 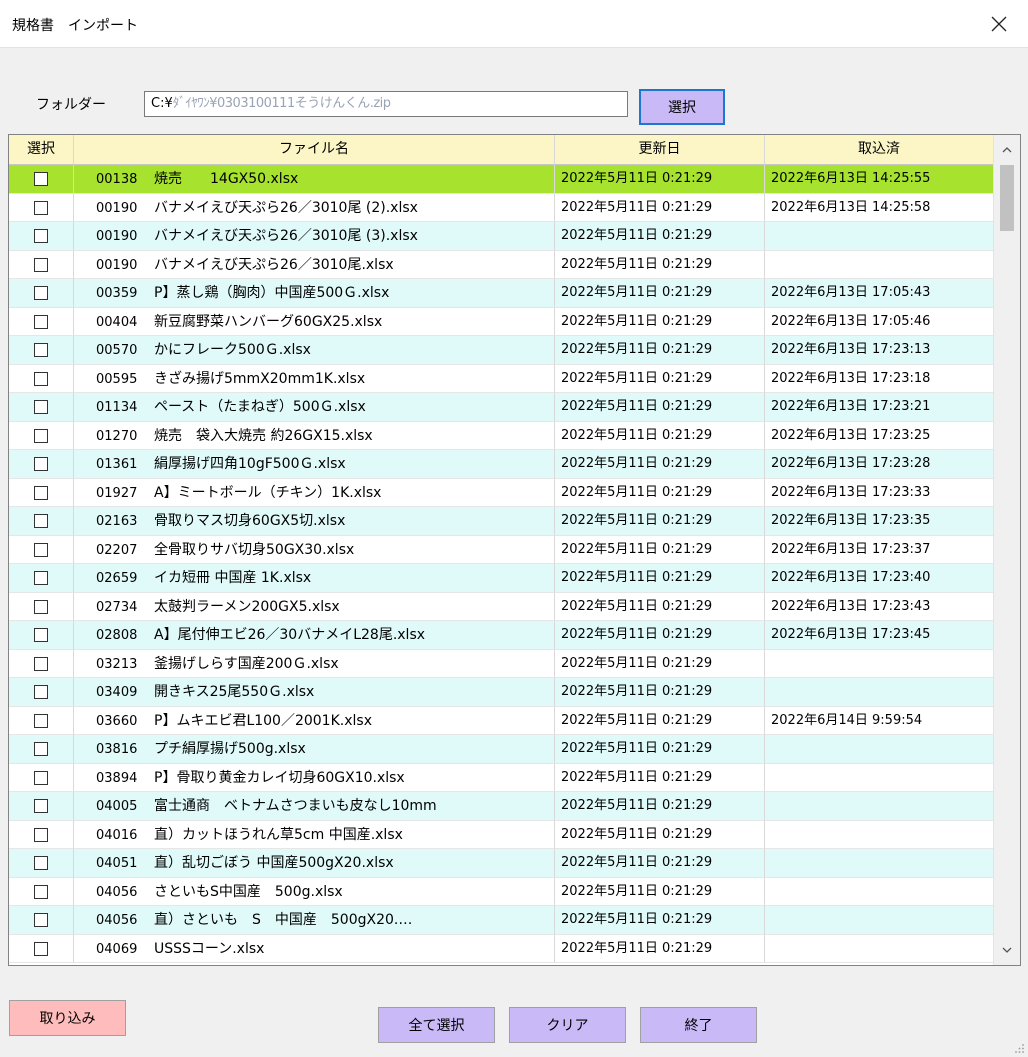 What do you see at coordinates (999, 23) in the screenshot?
I see `close-button` at bounding box center [999, 23].